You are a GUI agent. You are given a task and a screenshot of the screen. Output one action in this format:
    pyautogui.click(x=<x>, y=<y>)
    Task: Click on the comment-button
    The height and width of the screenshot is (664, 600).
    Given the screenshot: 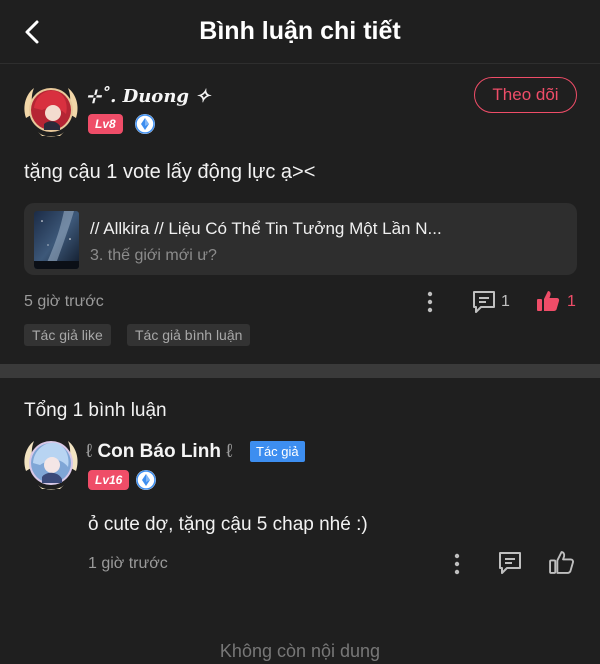 What is the action you would take?
    pyautogui.click(x=484, y=302)
    